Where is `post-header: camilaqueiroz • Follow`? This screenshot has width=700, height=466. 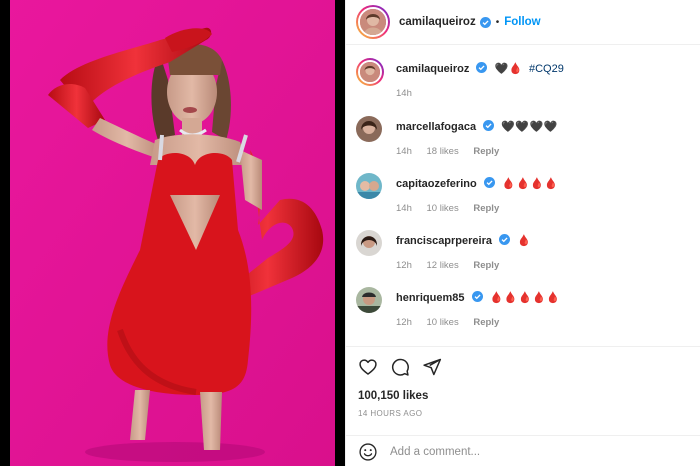 post-header: camilaqueiroz • Follow is located at coordinates (523, 22).